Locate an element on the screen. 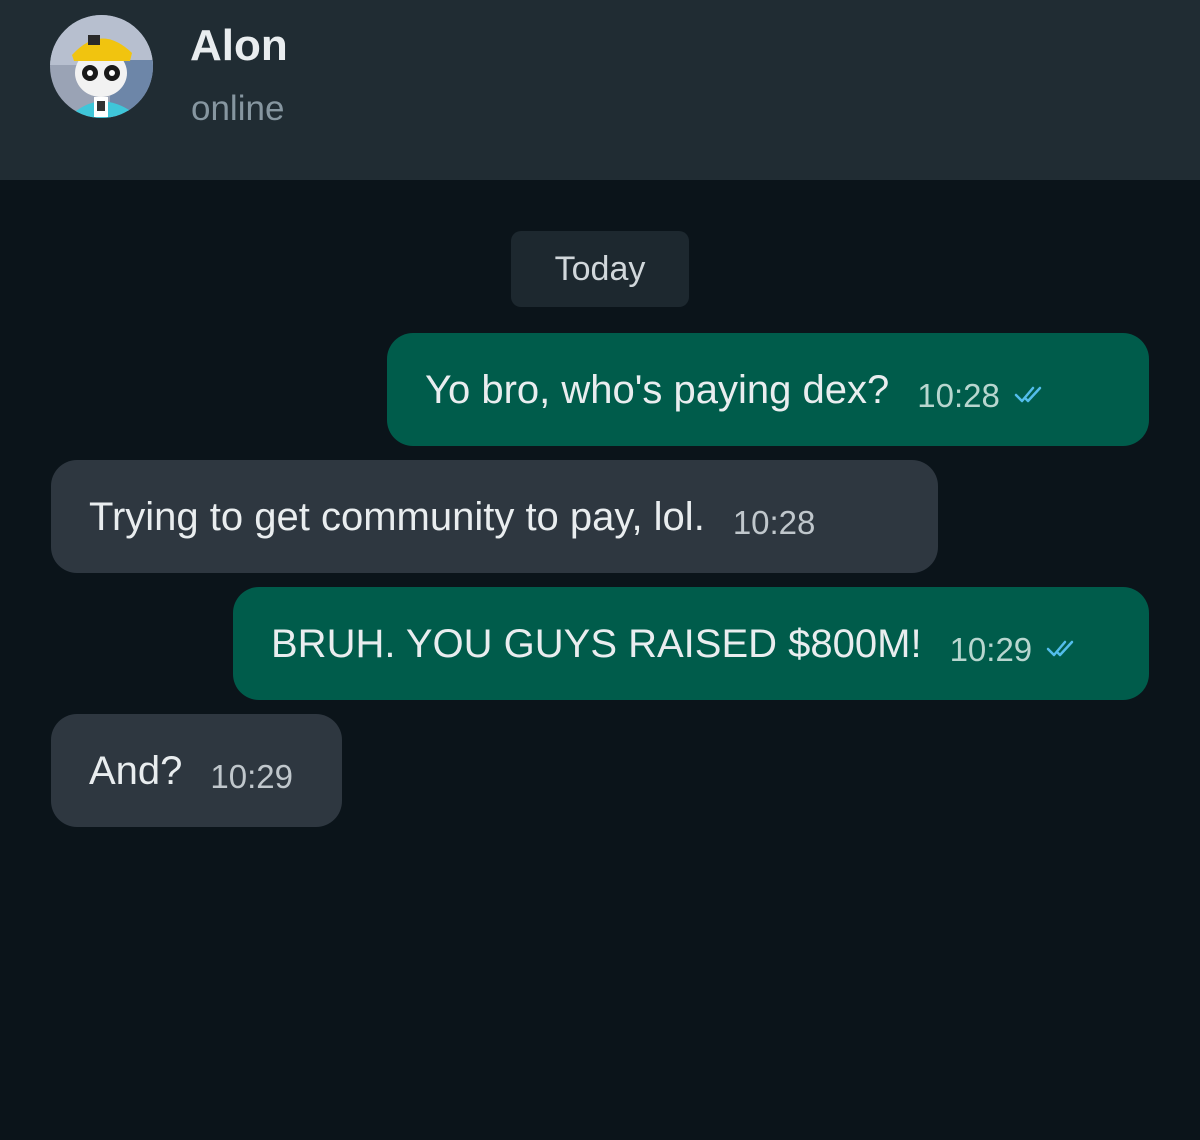 The image size is (1200, 1140). avatar is located at coordinates (101, 66).